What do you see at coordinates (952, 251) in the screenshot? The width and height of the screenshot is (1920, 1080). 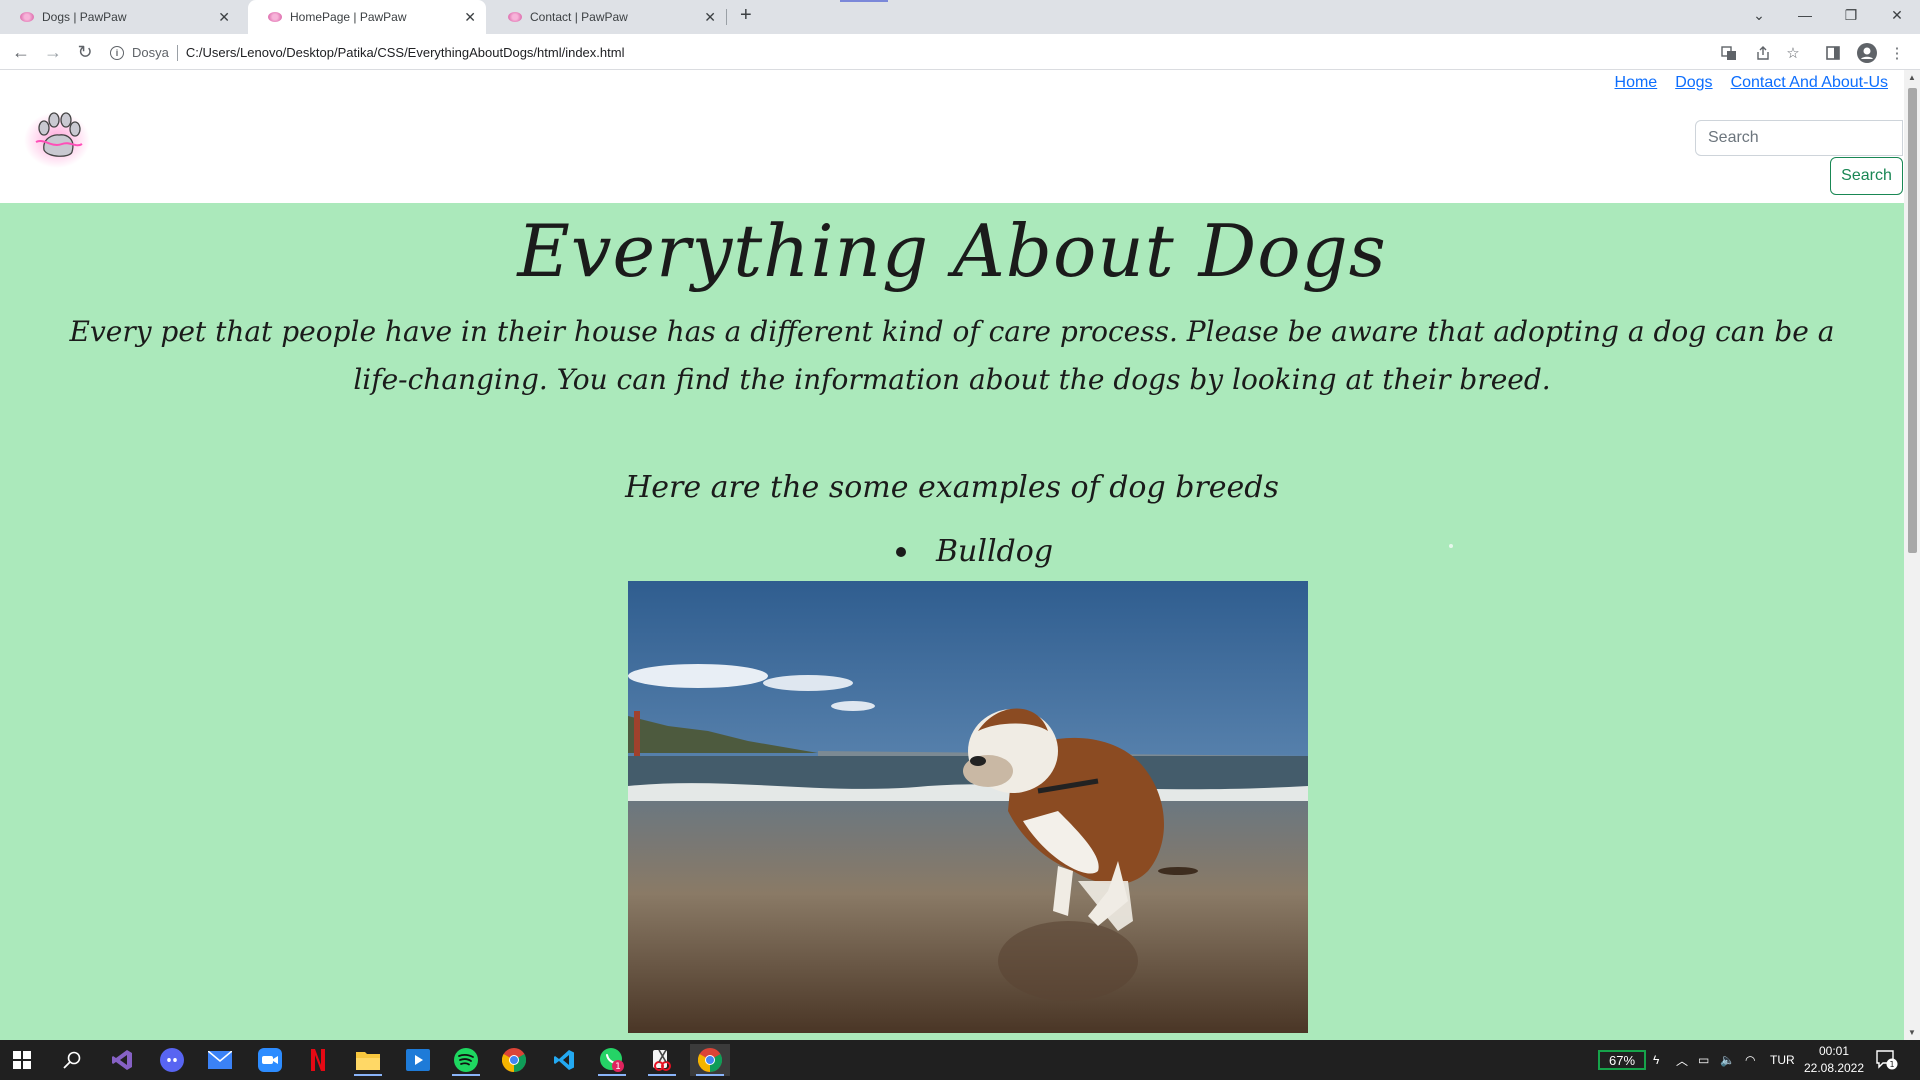 I see `page-title: Everything About Dogs` at bounding box center [952, 251].